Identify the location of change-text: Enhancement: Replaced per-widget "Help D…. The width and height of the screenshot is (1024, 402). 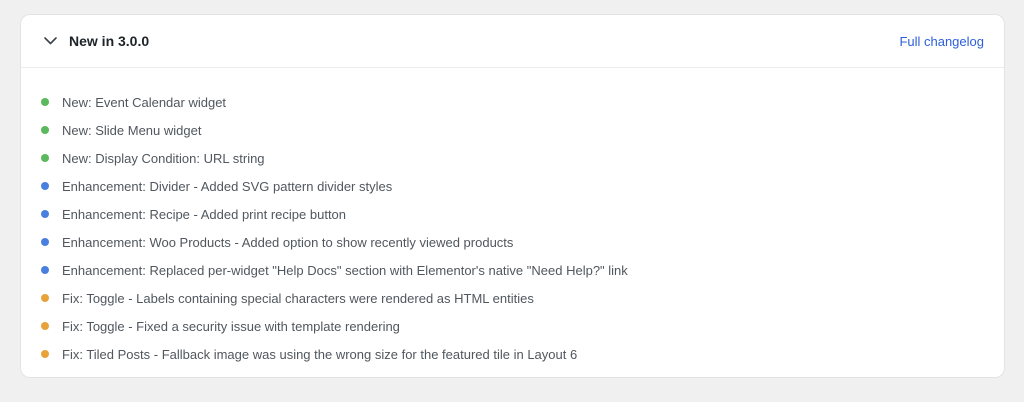
(345, 270).